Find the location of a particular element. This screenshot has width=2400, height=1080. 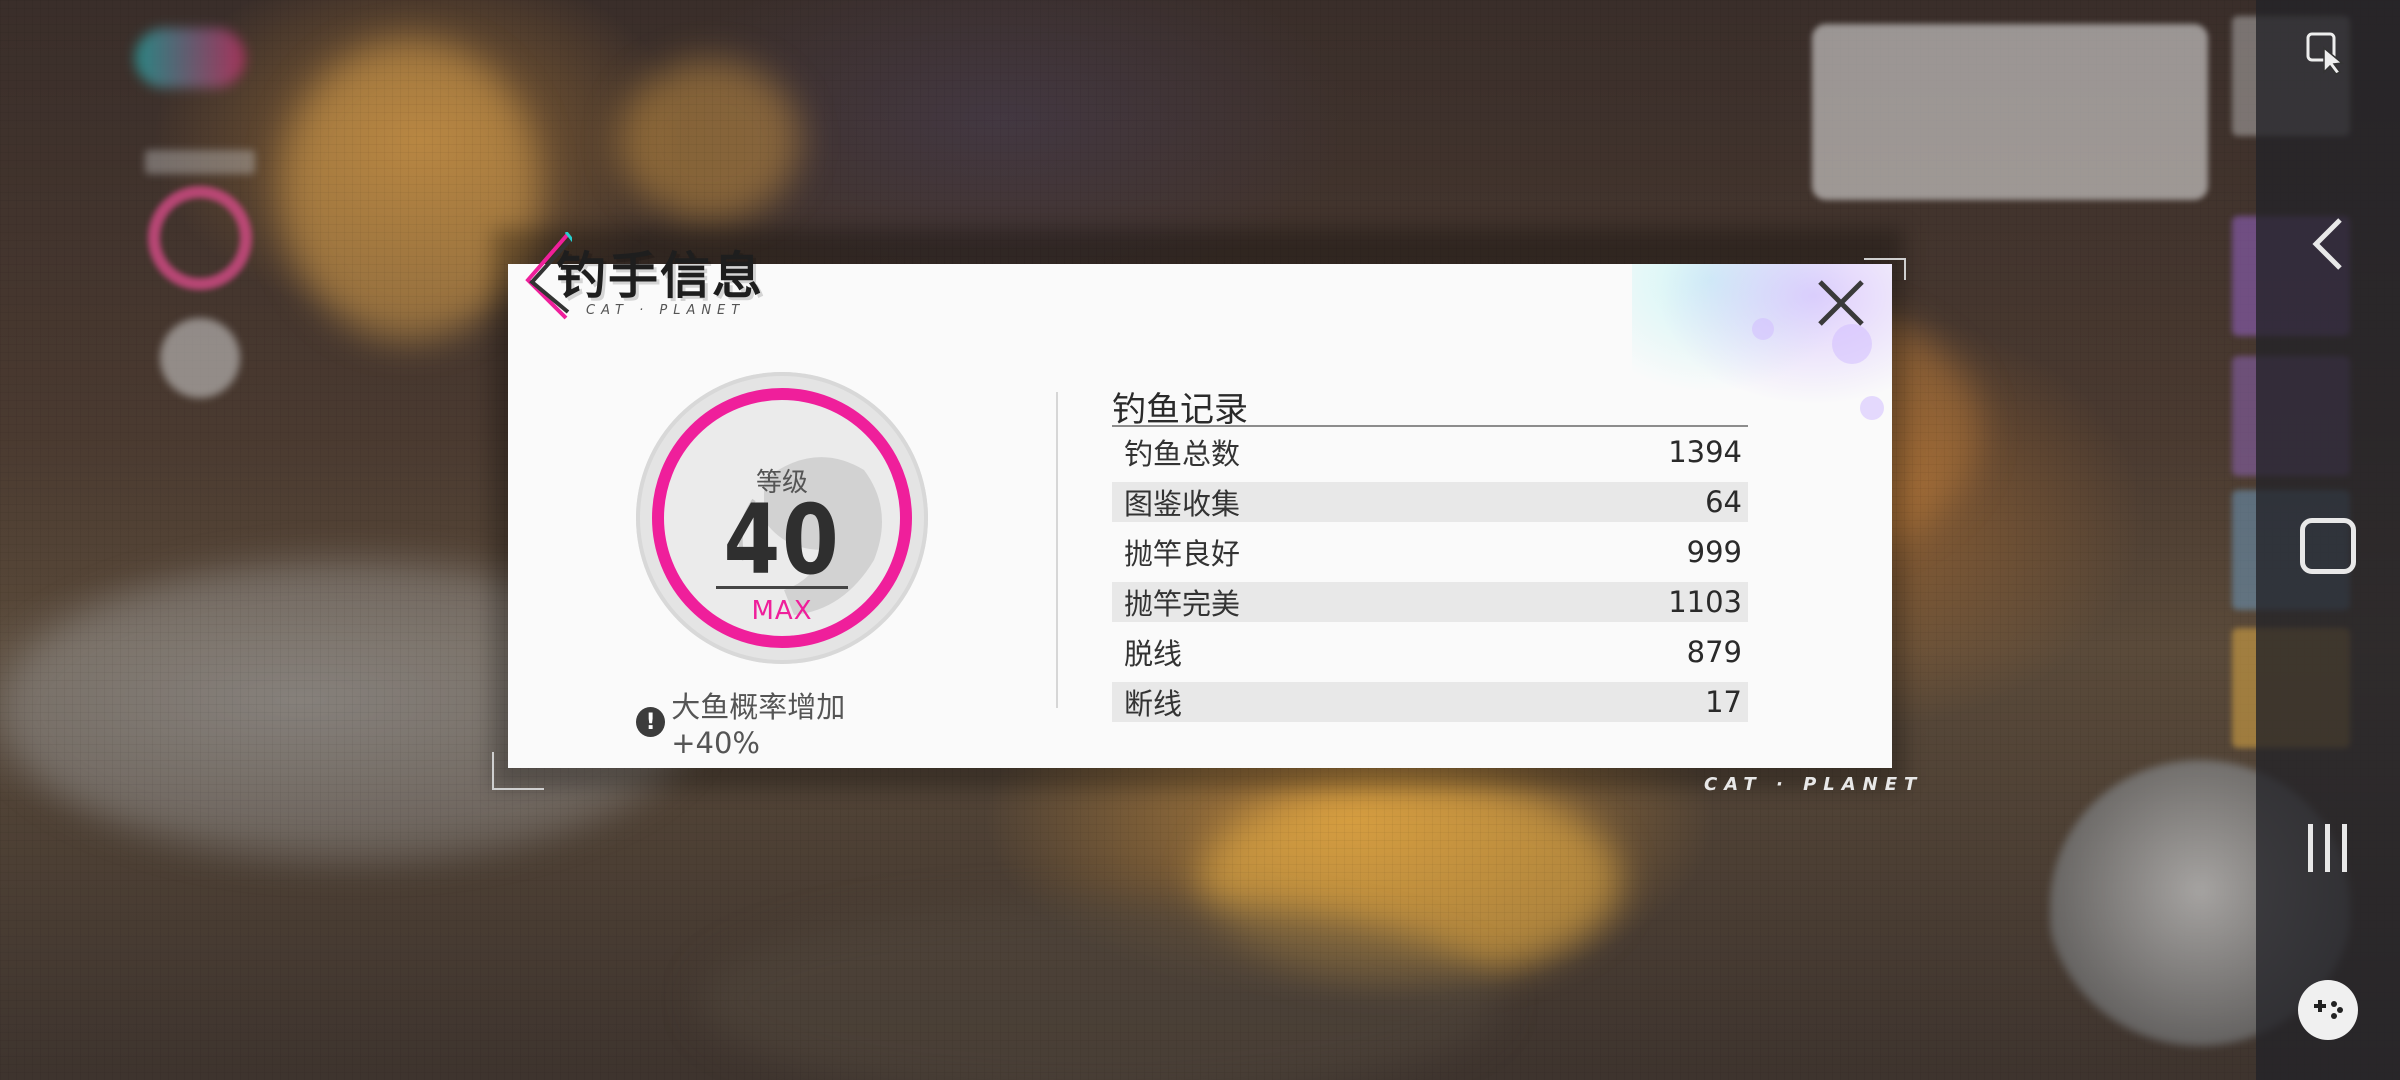

record-value: 17 is located at coordinates (1723, 702).